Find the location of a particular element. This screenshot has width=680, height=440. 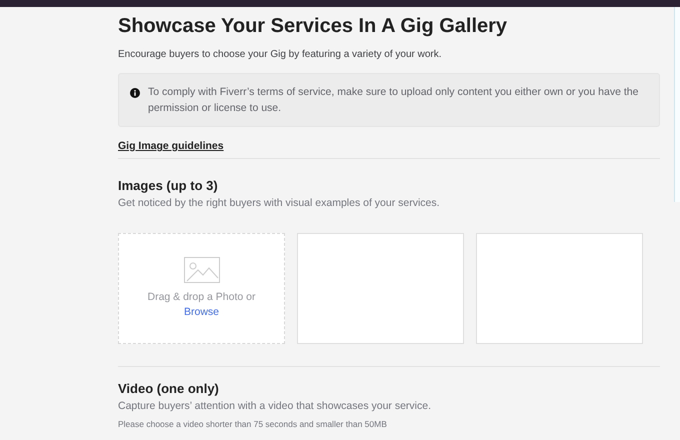

info-icon is located at coordinates (135, 93).